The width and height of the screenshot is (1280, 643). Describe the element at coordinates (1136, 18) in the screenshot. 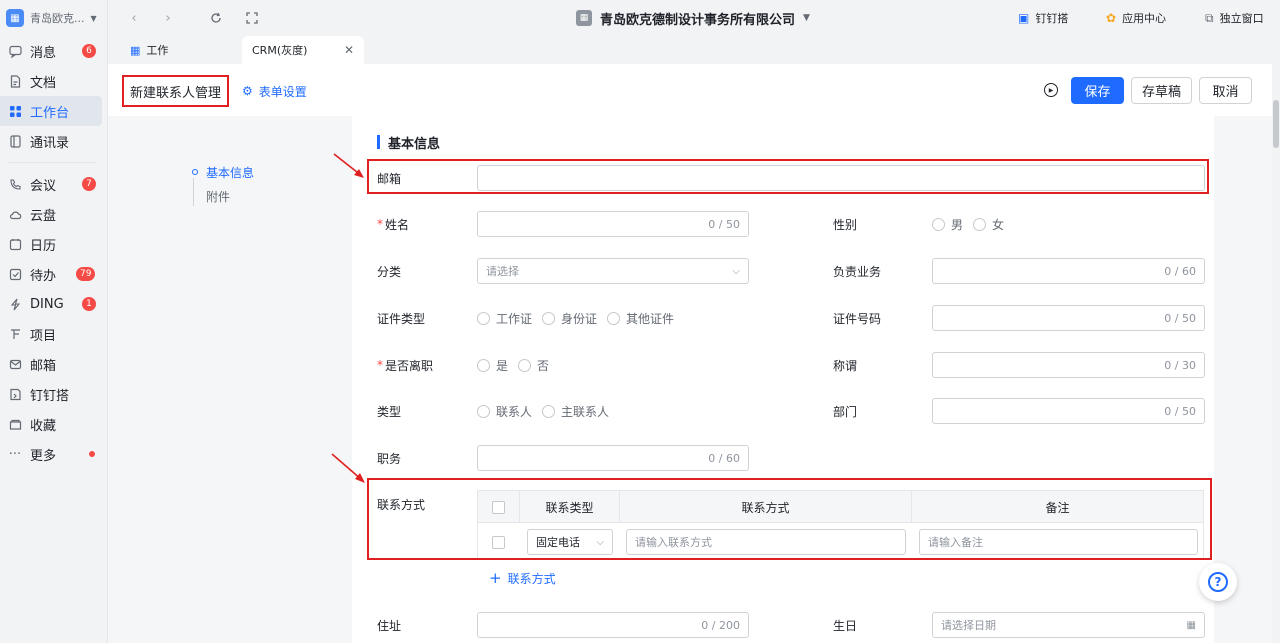

I see `app-center-link: ✿ 应用中心` at that location.